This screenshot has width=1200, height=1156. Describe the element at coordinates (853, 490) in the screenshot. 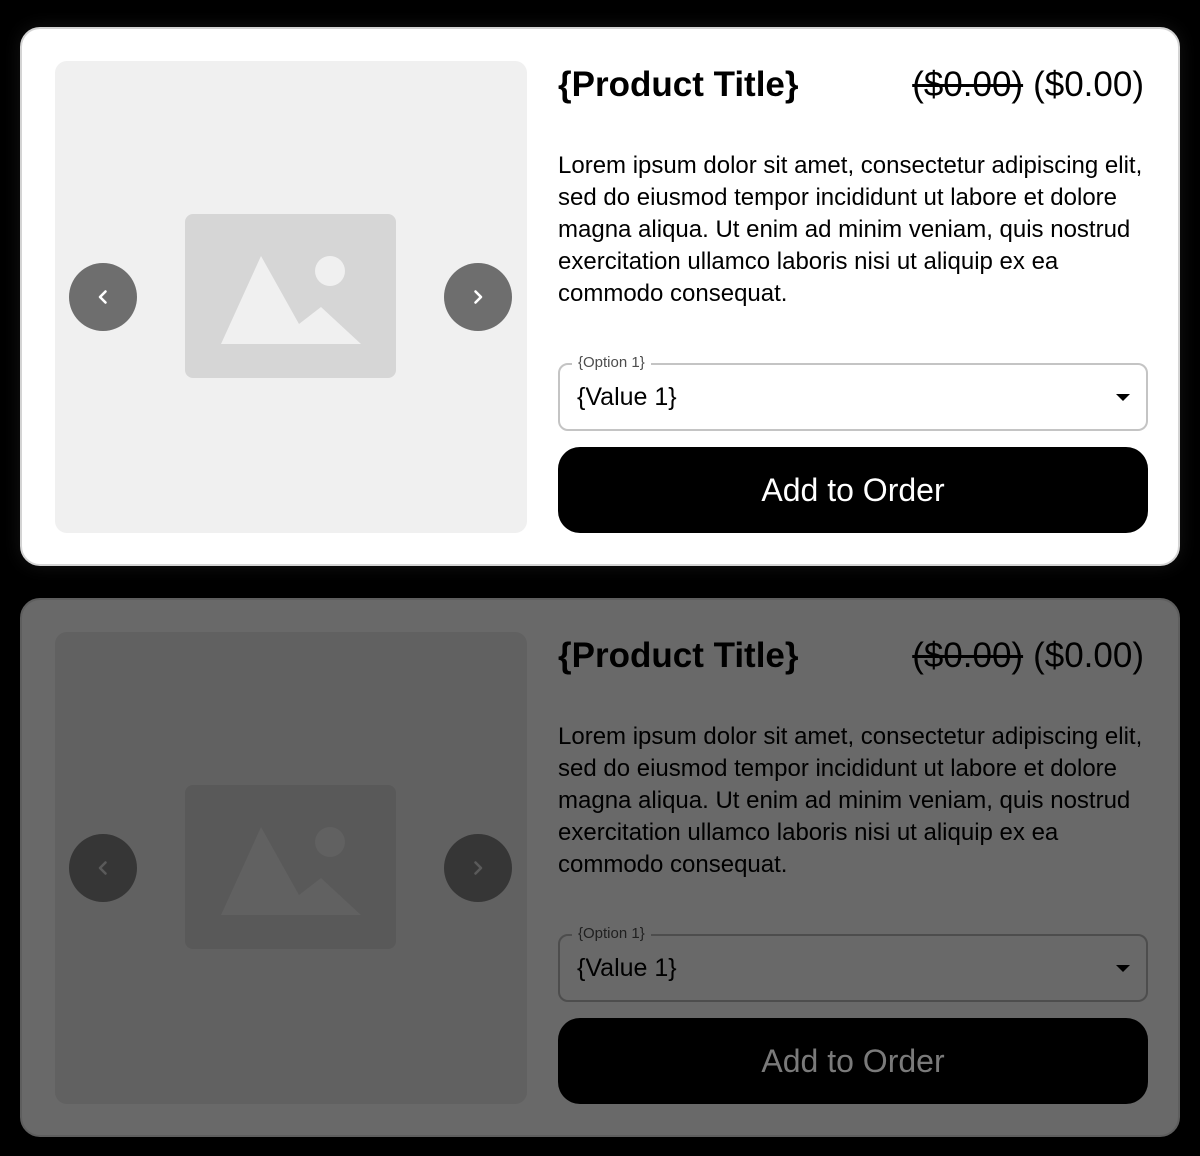

I see `add-to-order-button: Add to Order` at that location.